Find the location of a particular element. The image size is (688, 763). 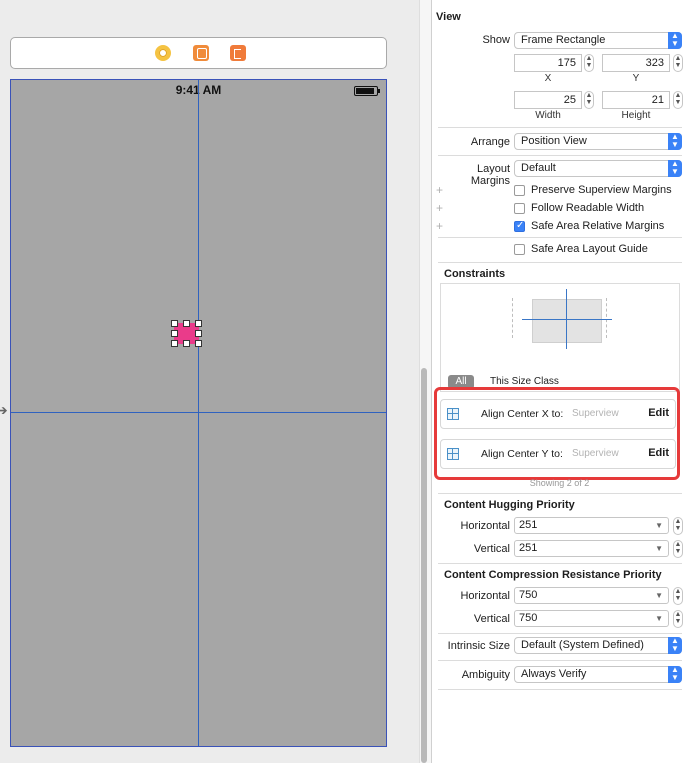

vertical-center-guide is located at coordinates (198, 413).